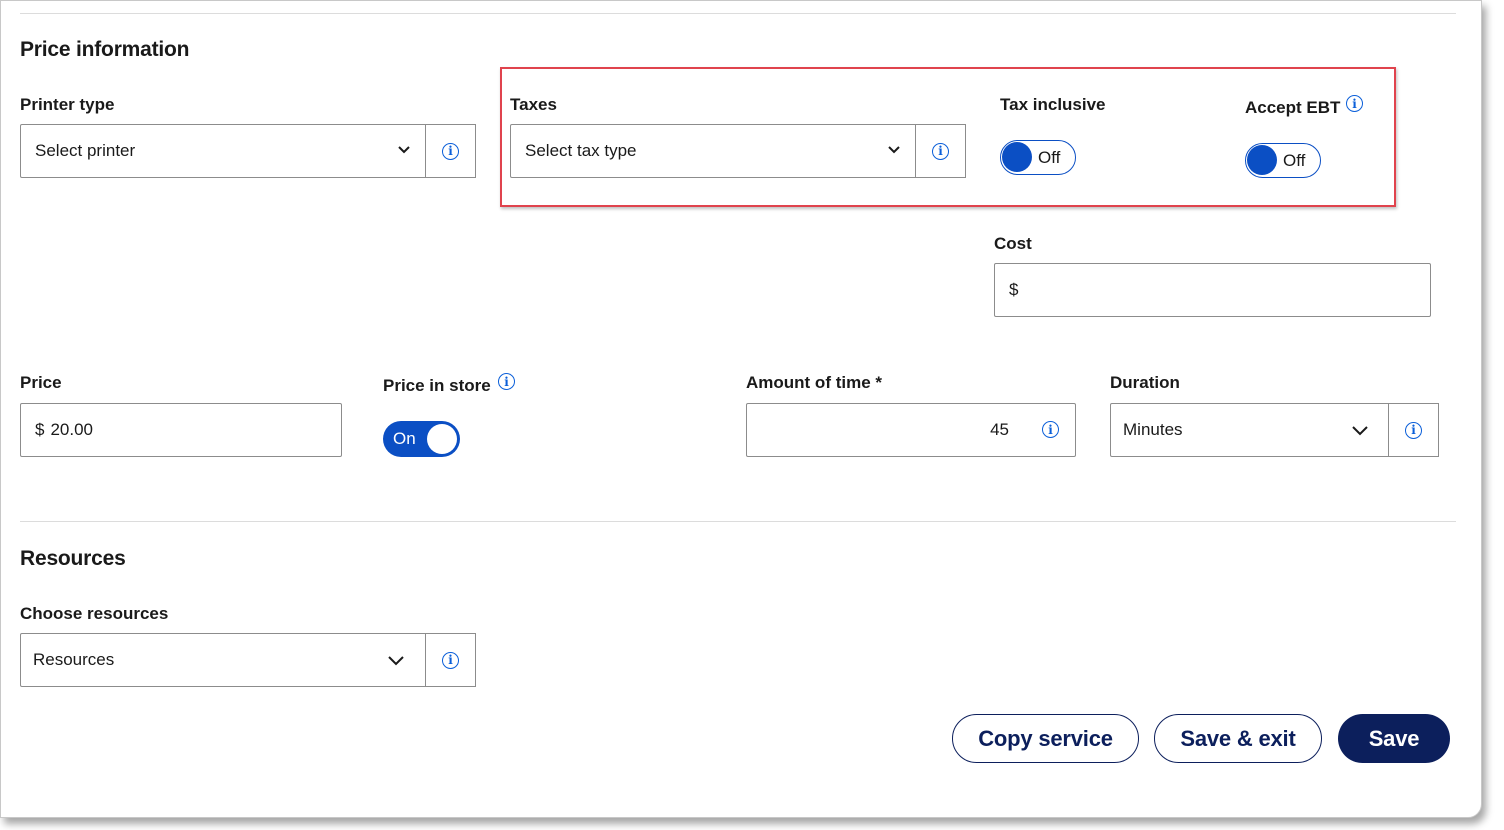  Describe the element at coordinates (437, 385) in the screenshot. I see `price-in-store-label: Price in store` at that location.